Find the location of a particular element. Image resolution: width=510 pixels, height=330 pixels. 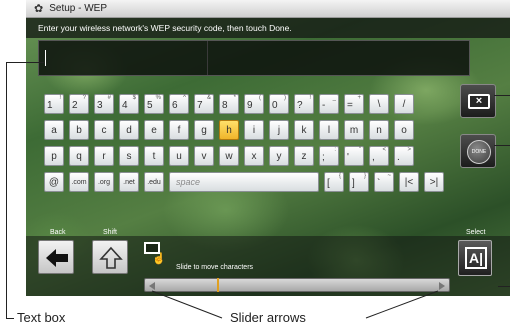

text-box-callout: Text box is located at coordinates (41, 317).